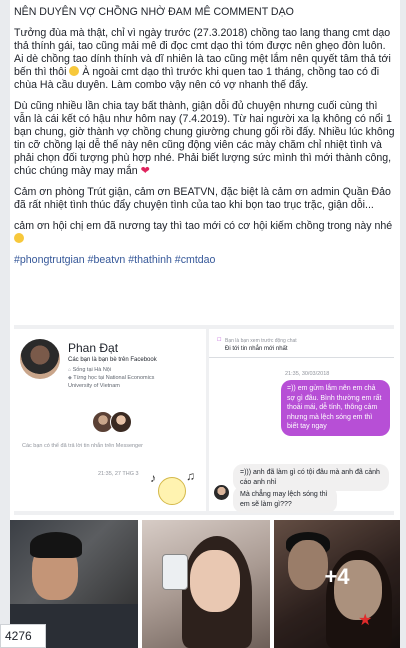 The image size is (406, 648). I want to click on mutual-avatars, so click(115, 424).